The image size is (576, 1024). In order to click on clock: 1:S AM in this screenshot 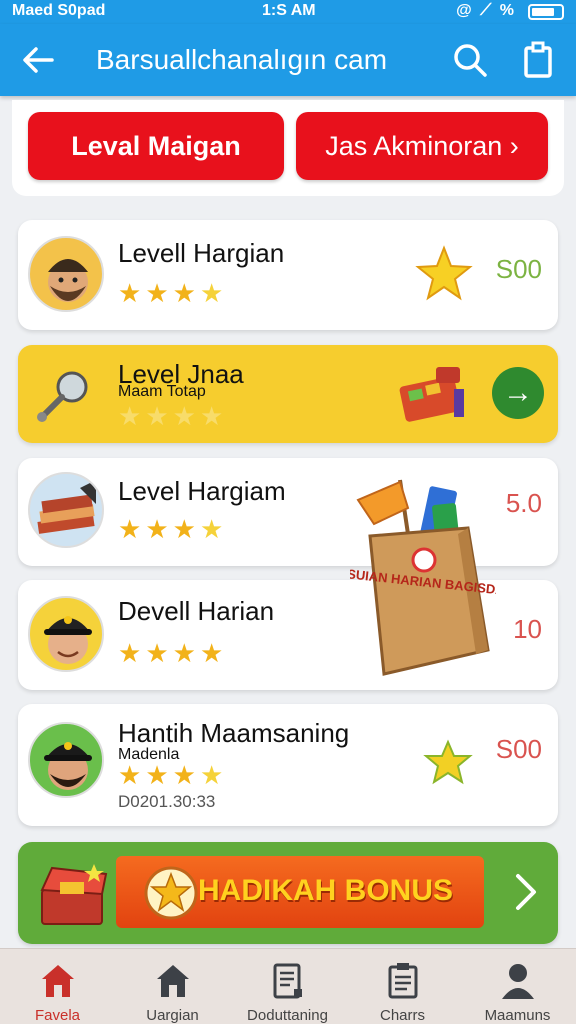, I will do `click(289, 10)`.